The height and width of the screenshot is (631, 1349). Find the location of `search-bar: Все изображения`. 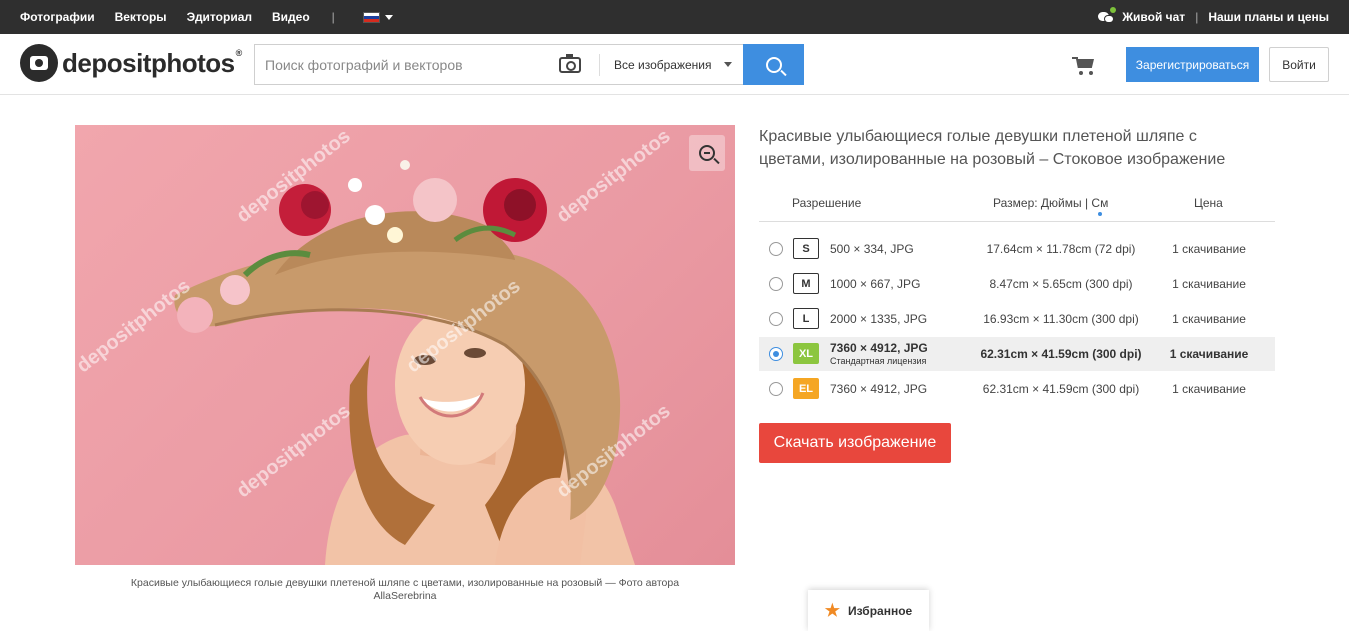

search-bar: Все изображения is located at coordinates (499, 64).